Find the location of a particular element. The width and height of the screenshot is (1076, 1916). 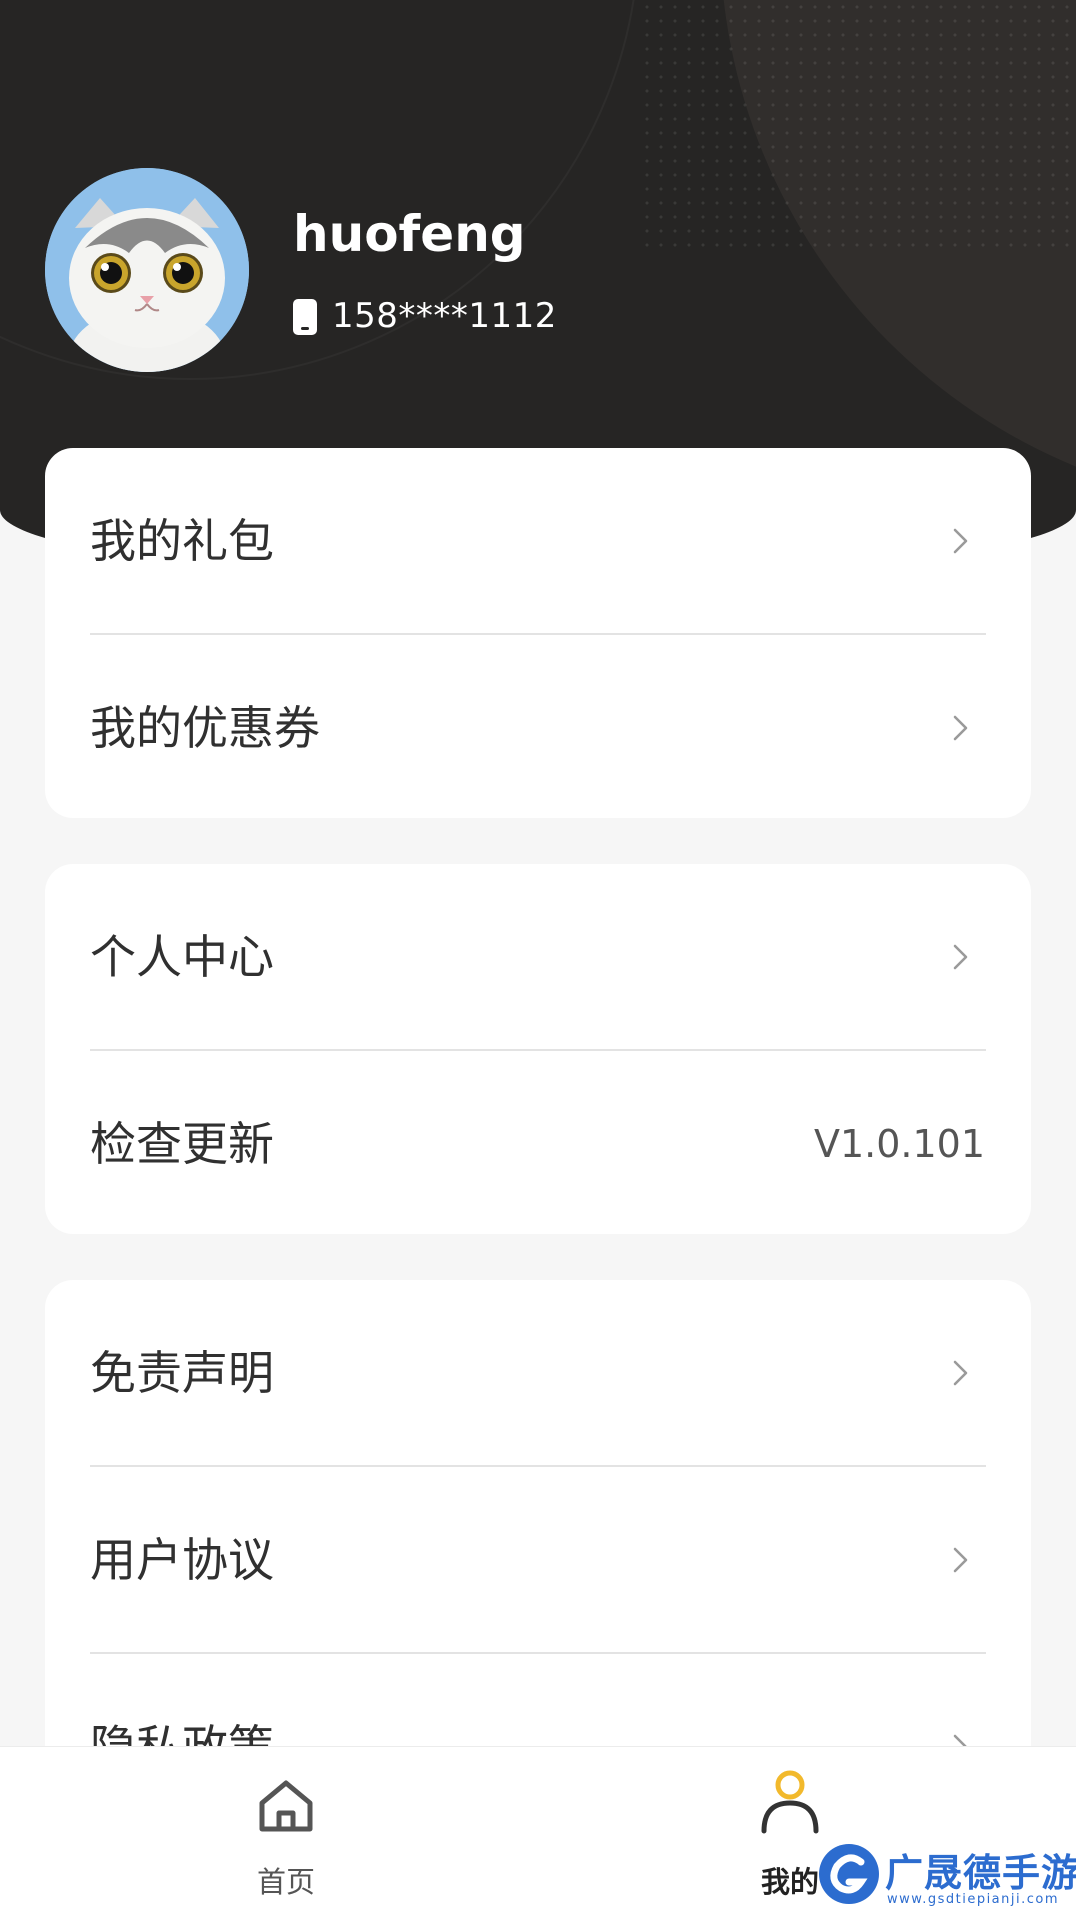

cat-avatar-icon is located at coordinates (147, 270).